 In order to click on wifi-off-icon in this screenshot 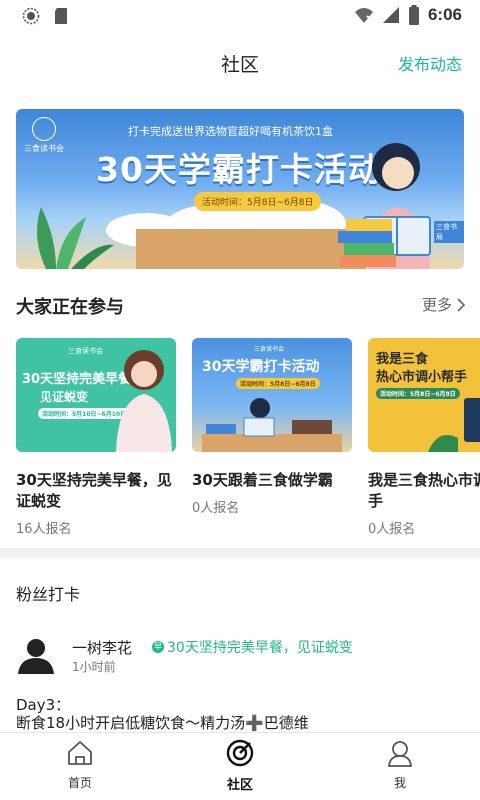, I will do `click(364, 15)`.